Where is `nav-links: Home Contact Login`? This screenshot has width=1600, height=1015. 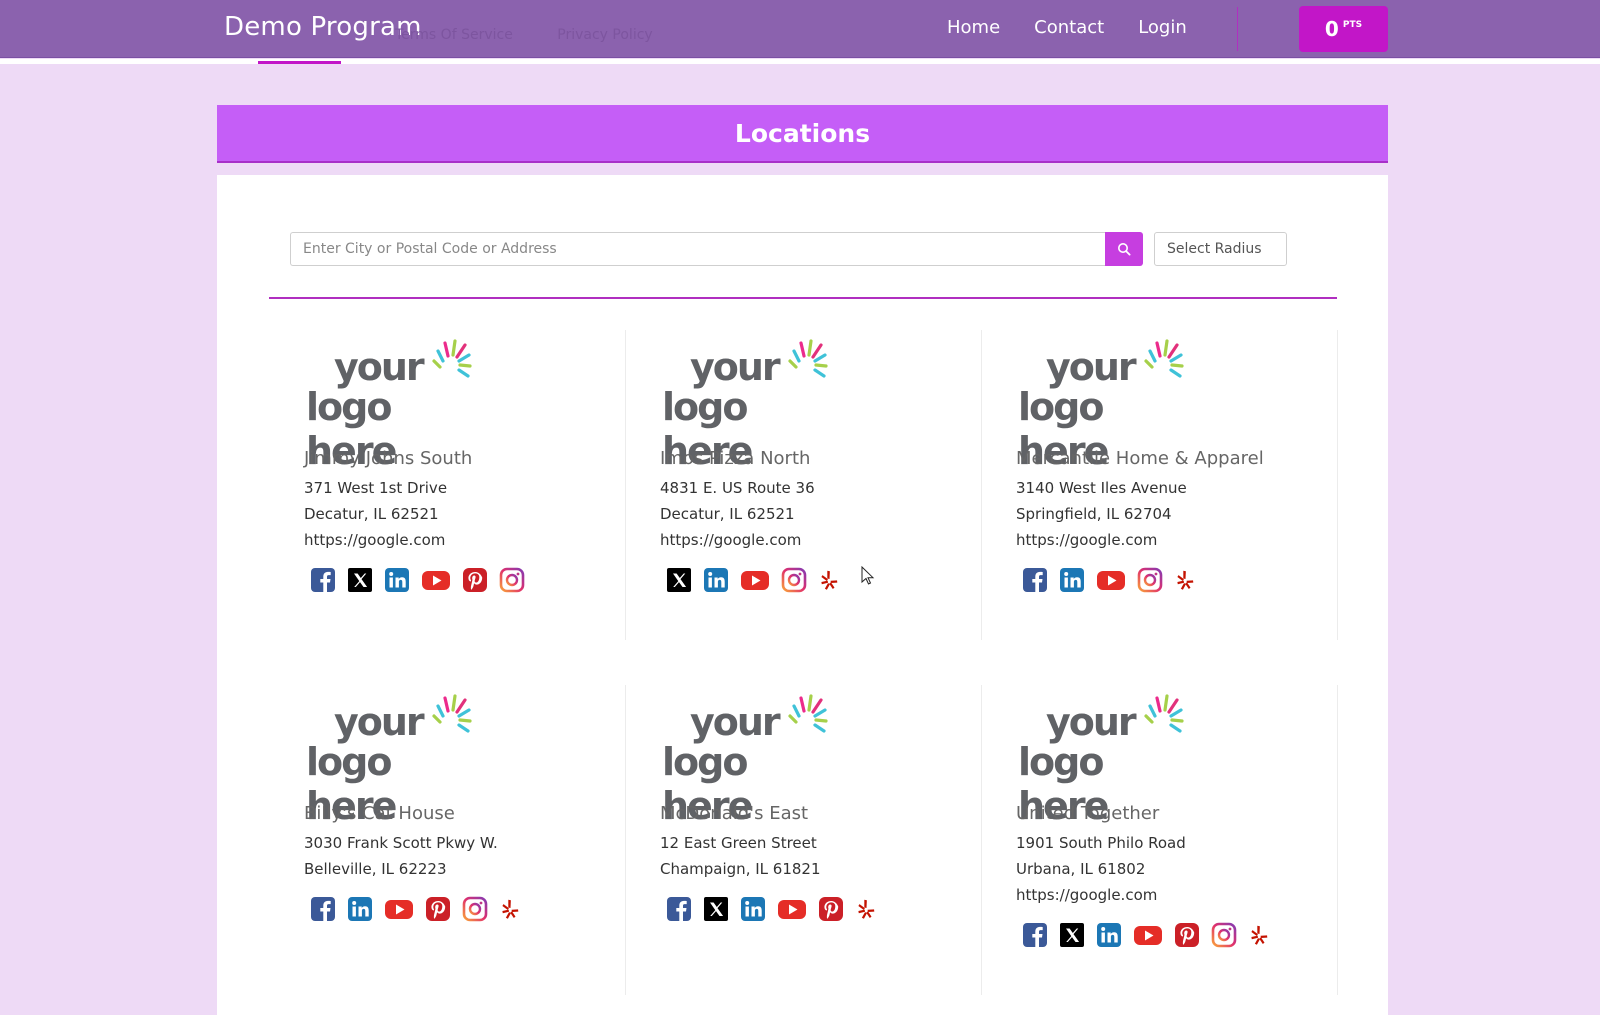
nav-links: Home Contact Login is located at coordinates (1084, 27).